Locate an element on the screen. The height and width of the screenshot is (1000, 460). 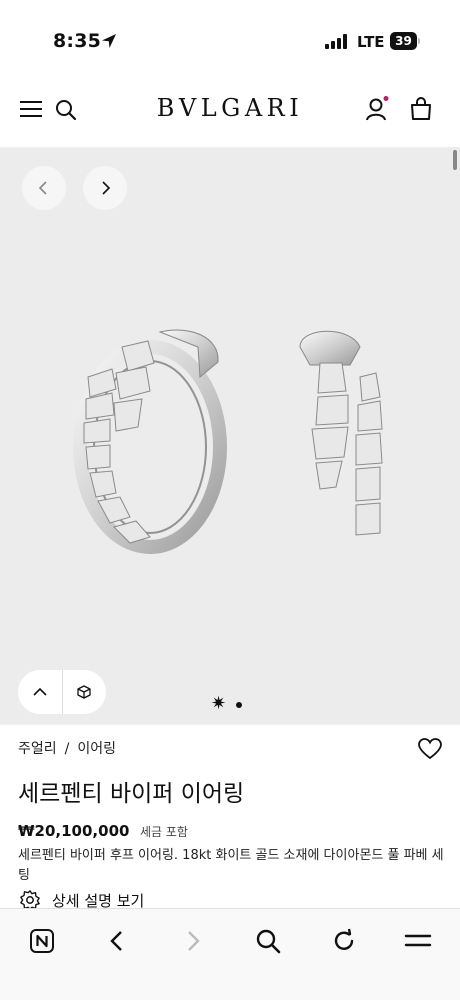
menu-button is located at coordinates (418, 941).